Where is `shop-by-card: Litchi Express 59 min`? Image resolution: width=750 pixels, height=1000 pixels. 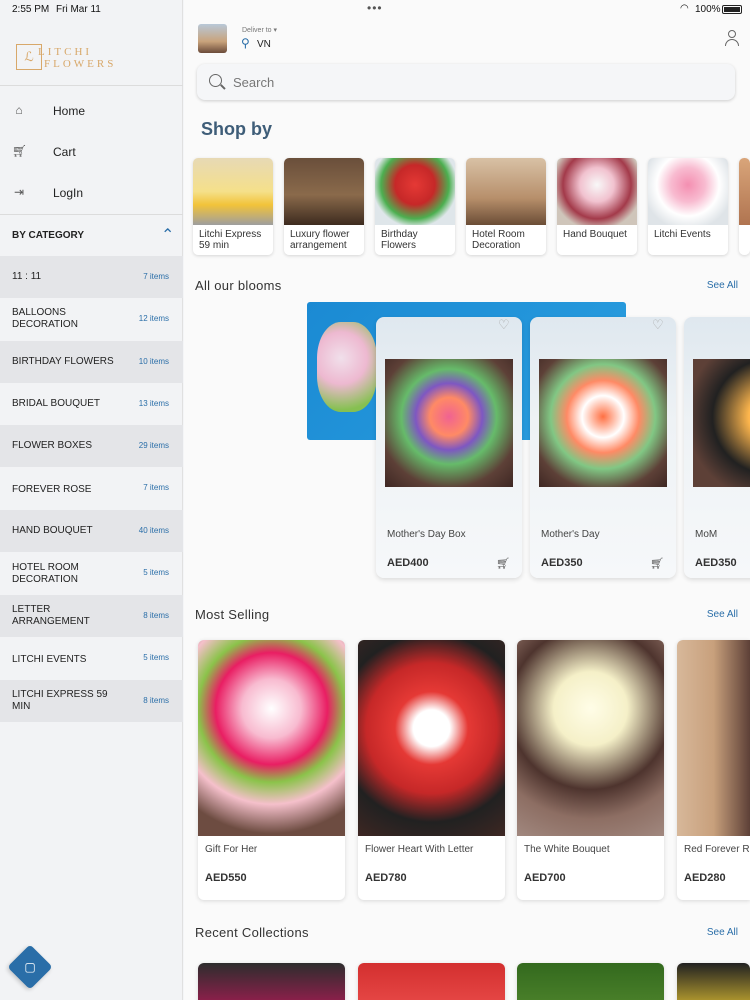
shop-by-card: Litchi Express 59 min is located at coordinates (233, 206).